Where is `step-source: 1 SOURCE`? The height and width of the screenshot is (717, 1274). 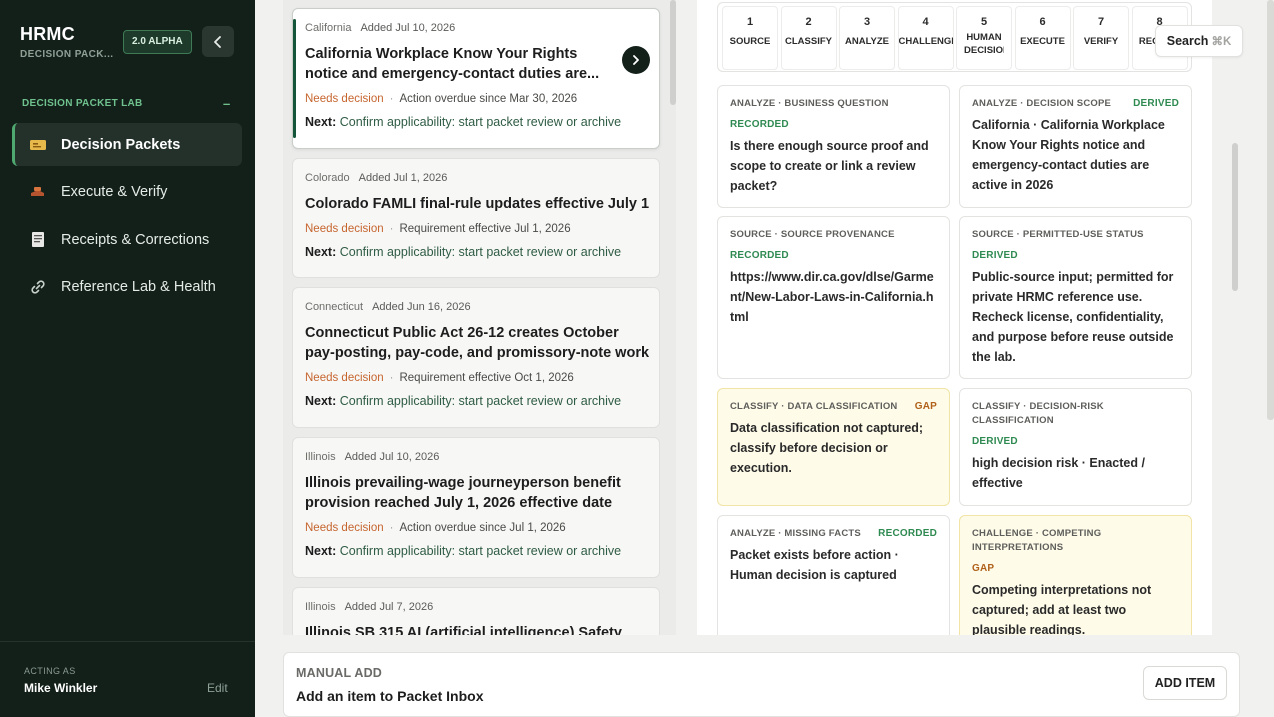
step-source: 1 SOURCE is located at coordinates (750, 38).